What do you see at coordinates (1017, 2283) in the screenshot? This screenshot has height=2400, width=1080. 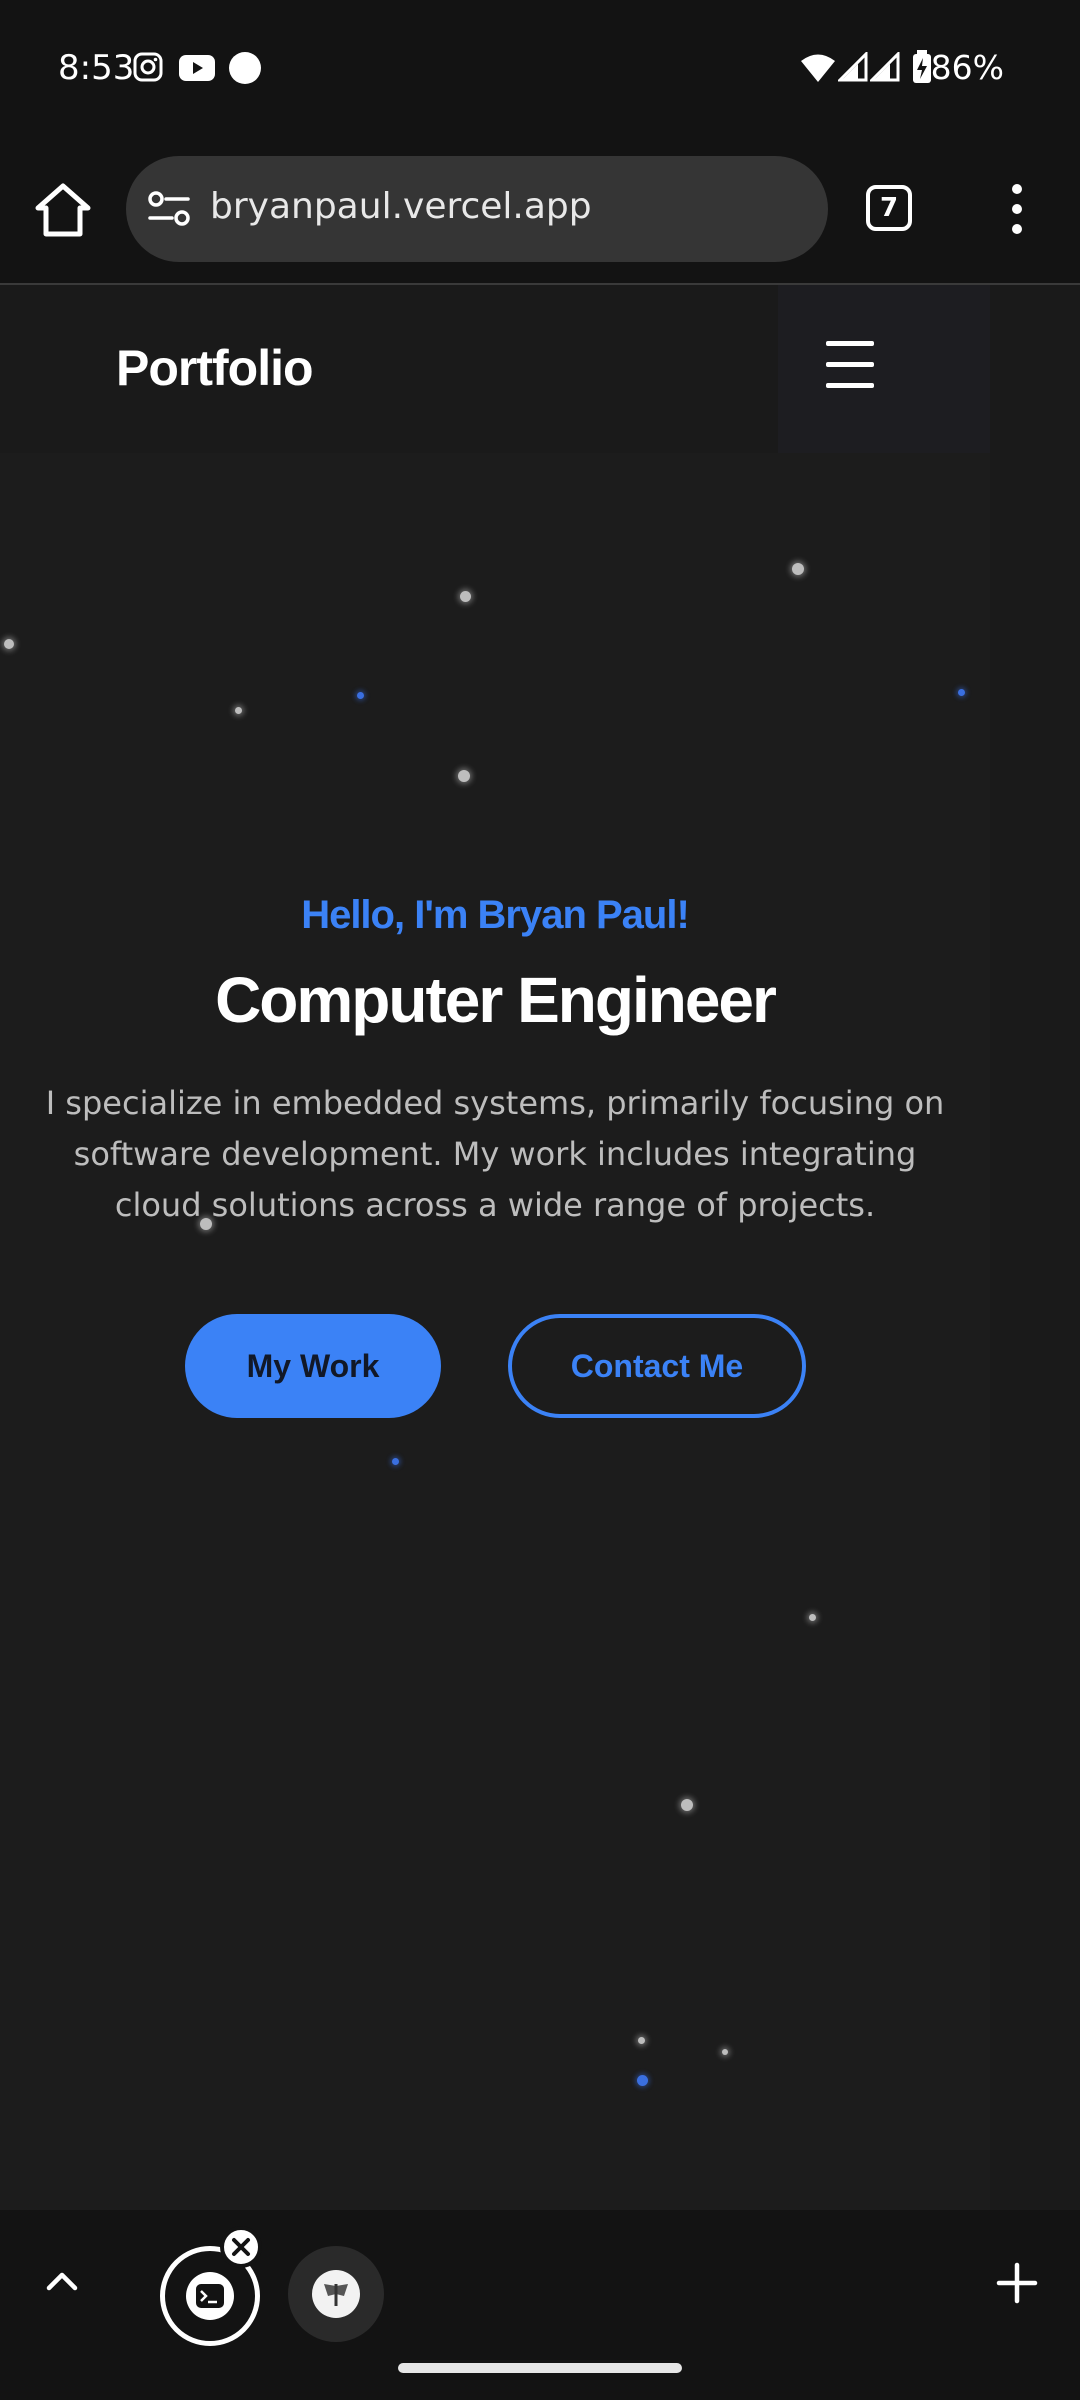 I see `plus-icon` at bounding box center [1017, 2283].